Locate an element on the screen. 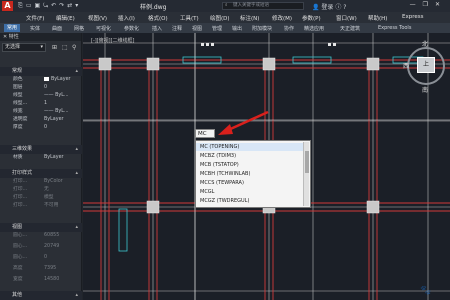 The height and width of the screenshot is (300, 450). compass-west: 西 is located at coordinates (406, 65).